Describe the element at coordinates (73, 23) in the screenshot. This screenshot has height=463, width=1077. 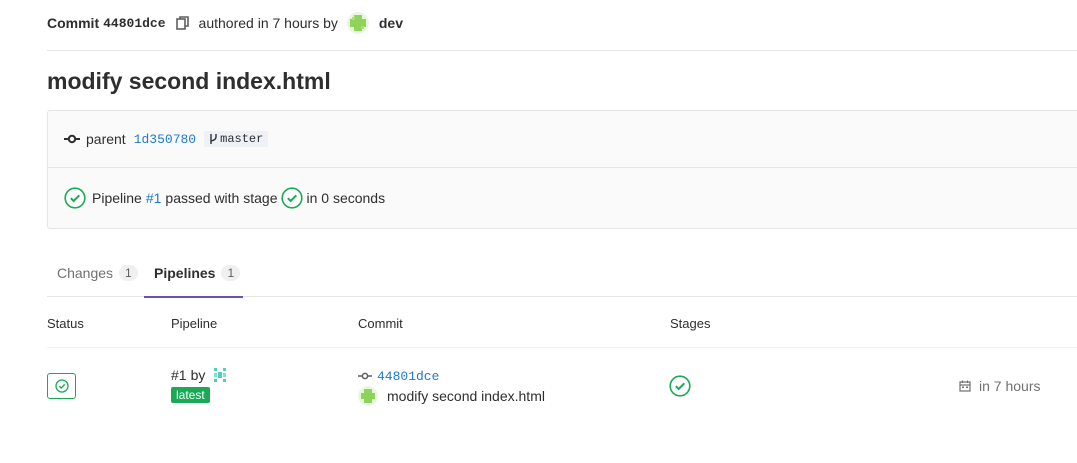
I see `commit-label: Commit` at that location.